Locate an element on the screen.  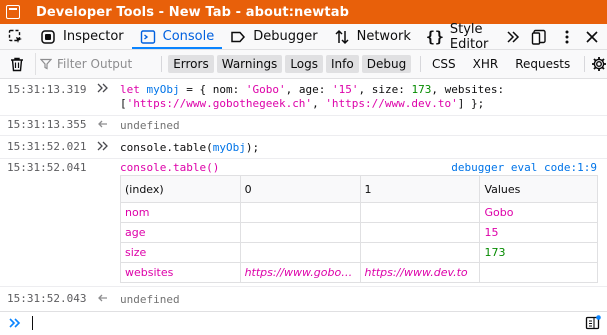
table-row: size 173 is located at coordinates (359, 252).